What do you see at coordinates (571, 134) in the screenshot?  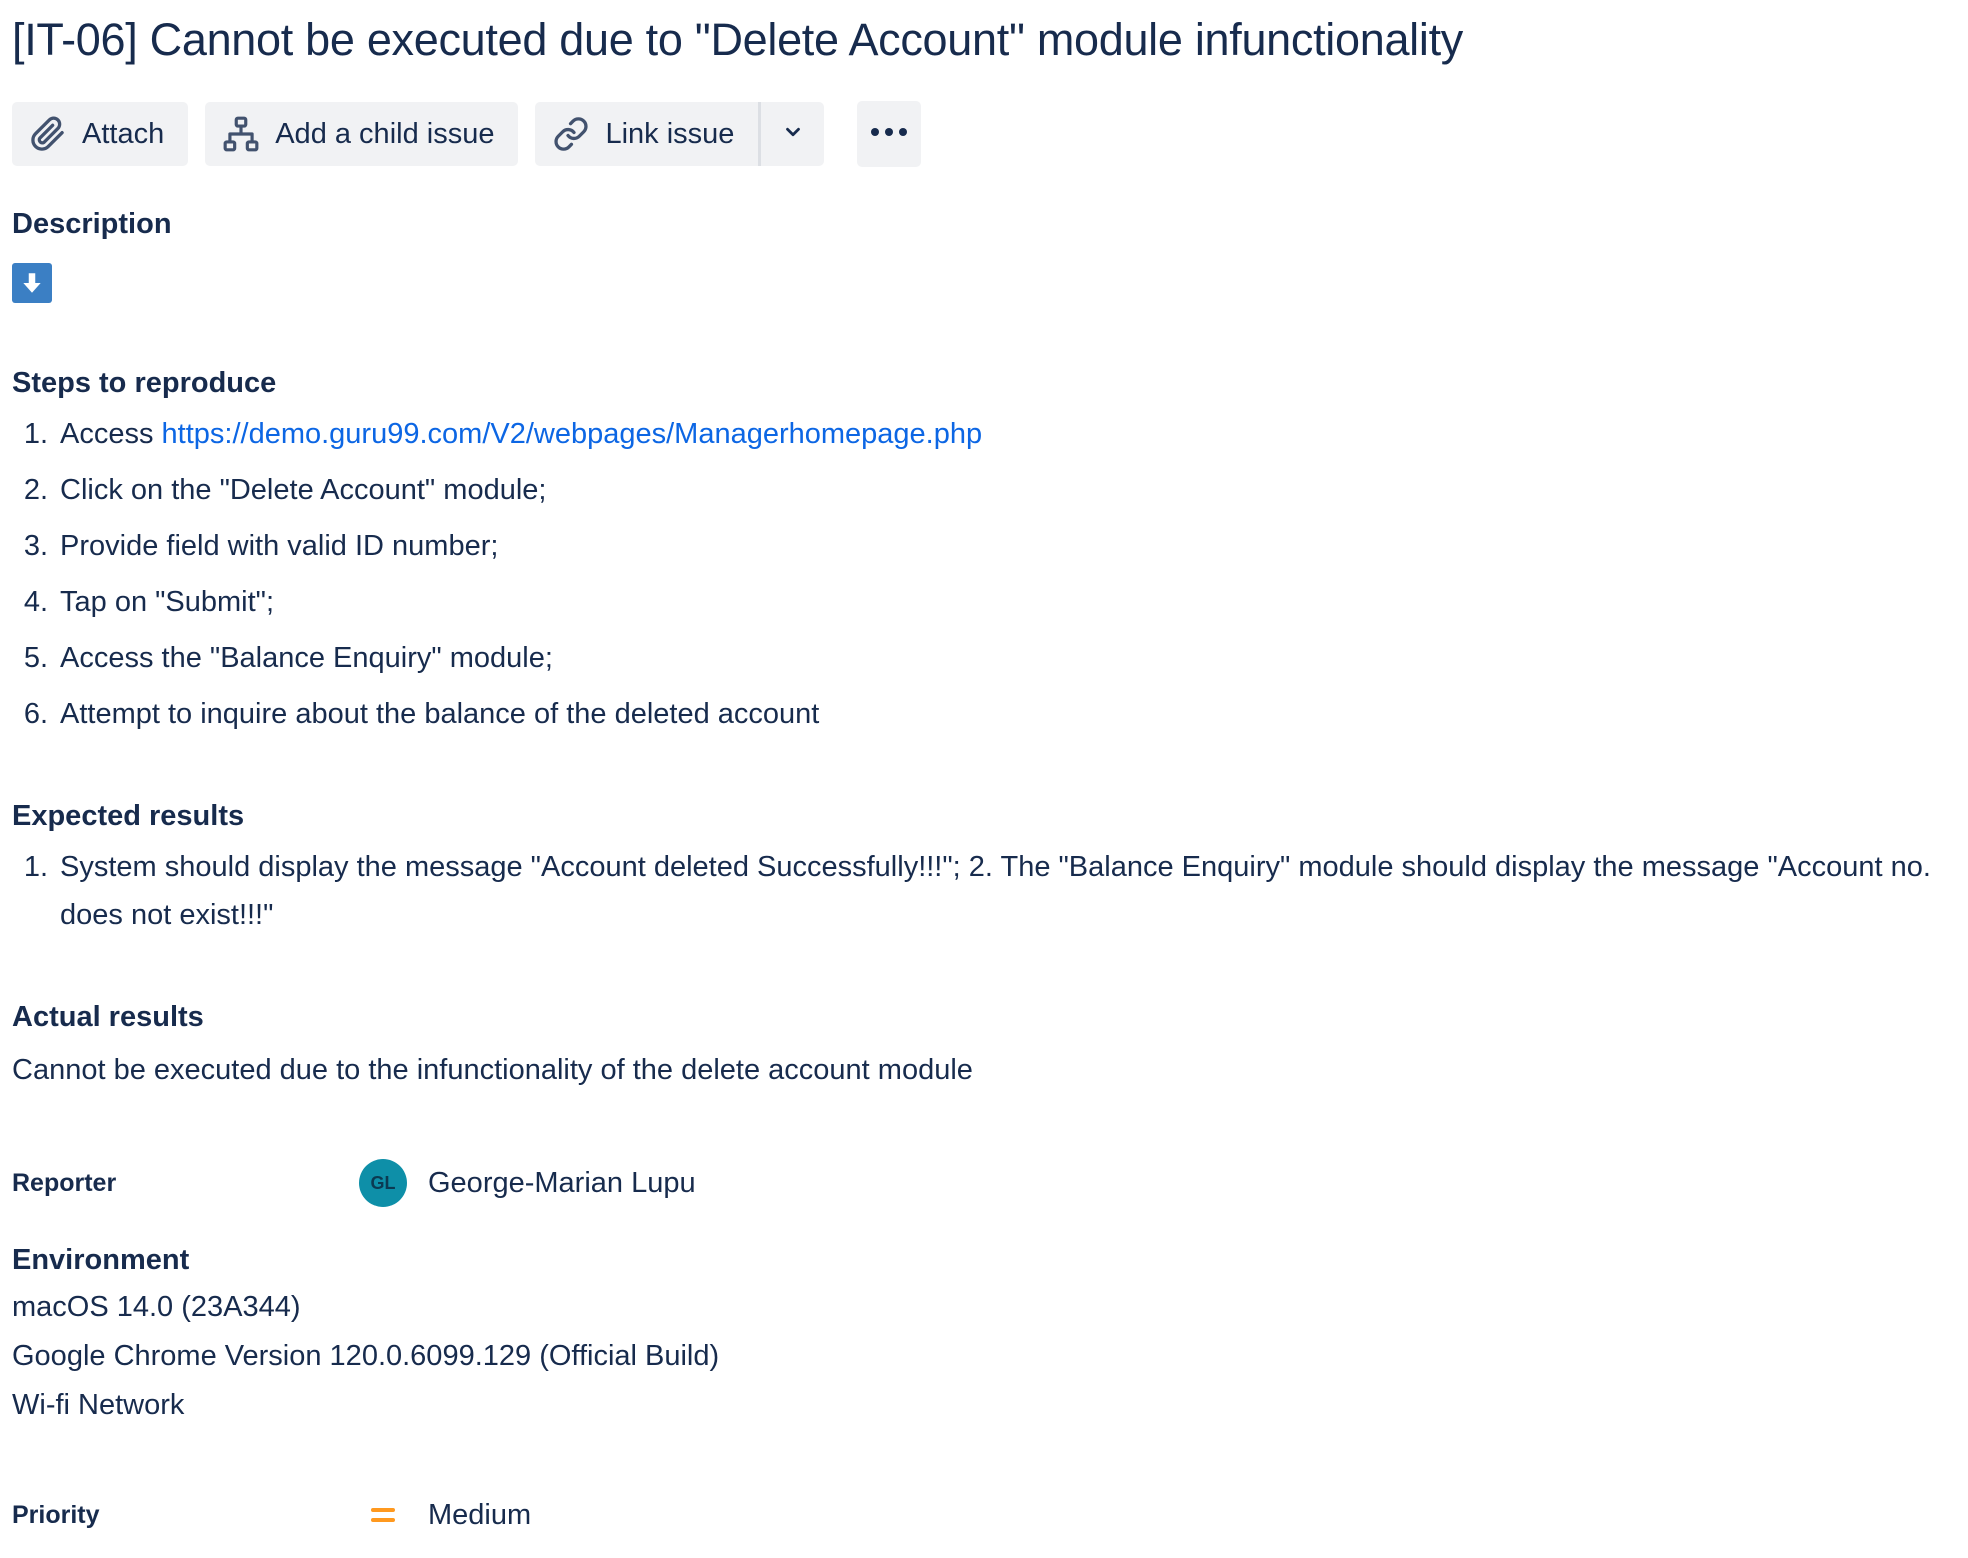 I see `link-icon` at bounding box center [571, 134].